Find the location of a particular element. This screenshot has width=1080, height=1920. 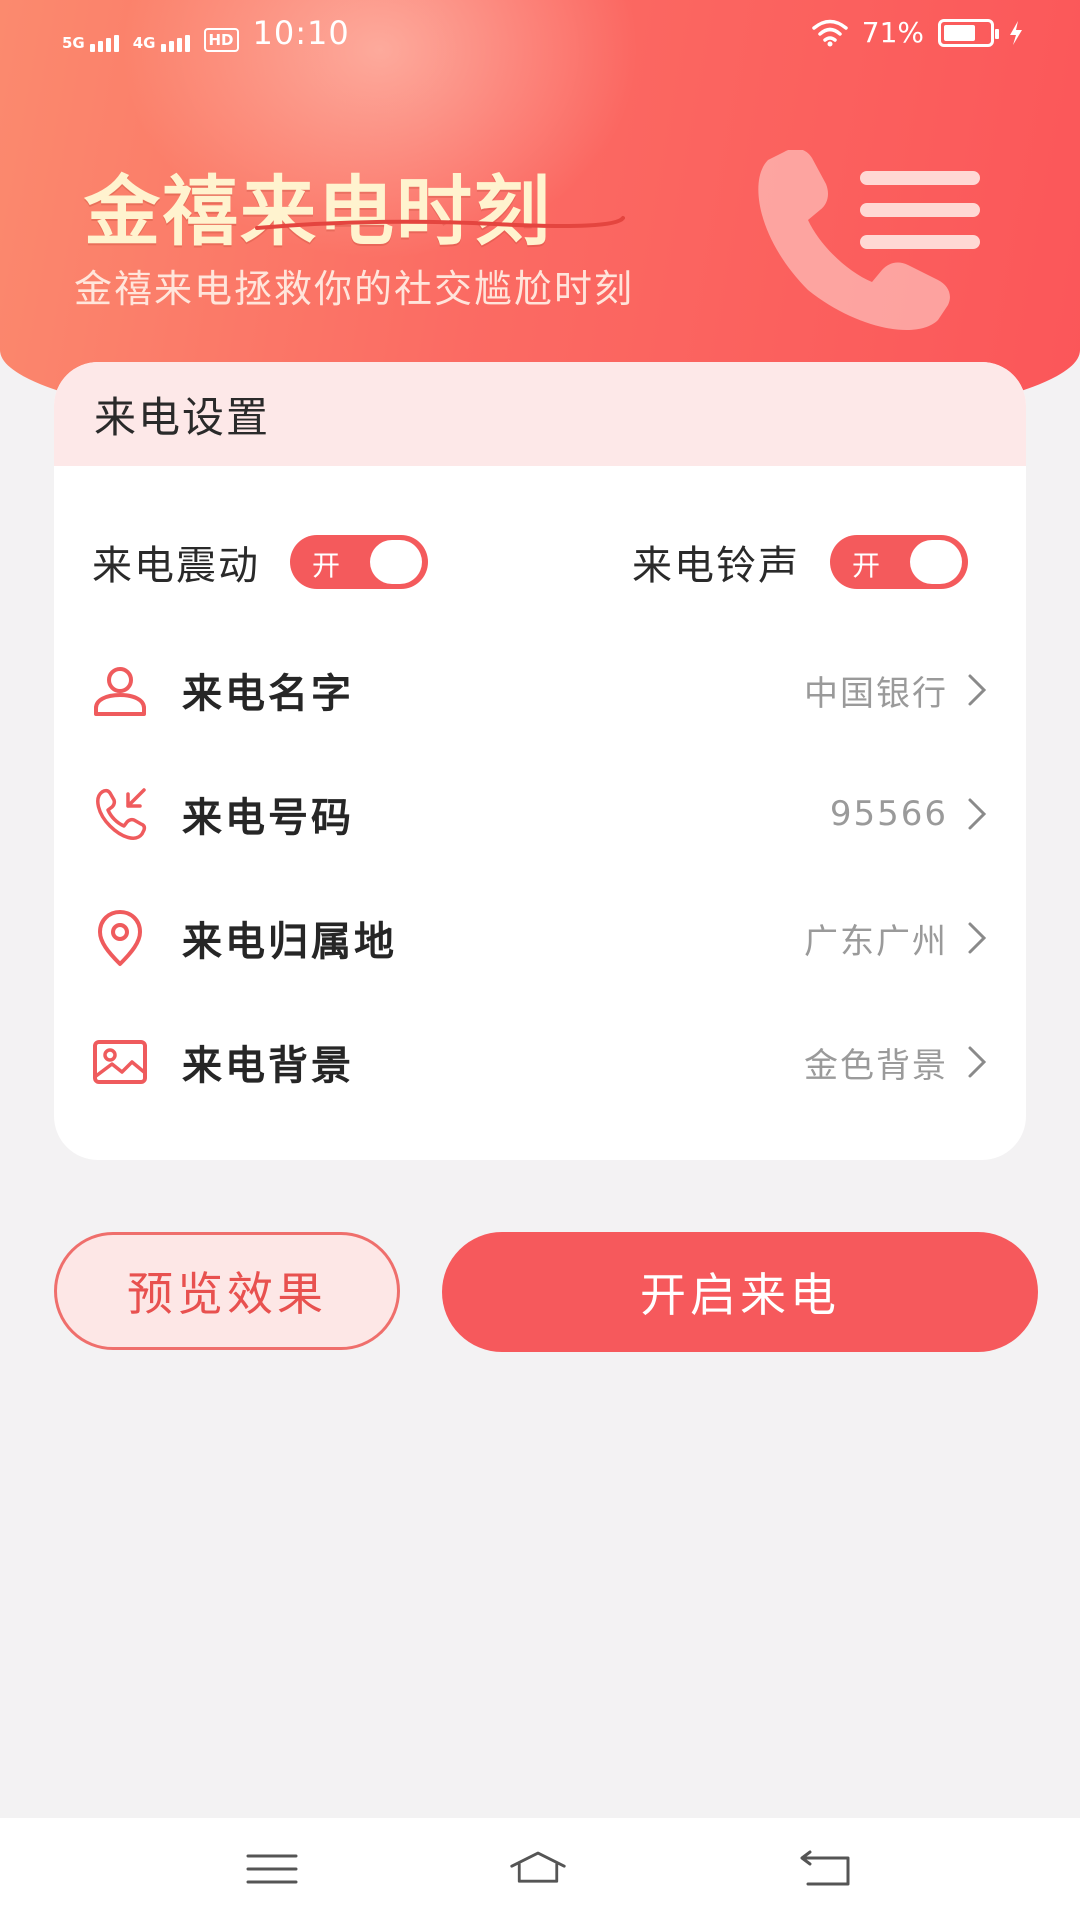

network-label-5g: 5G is located at coordinates (73, 43).